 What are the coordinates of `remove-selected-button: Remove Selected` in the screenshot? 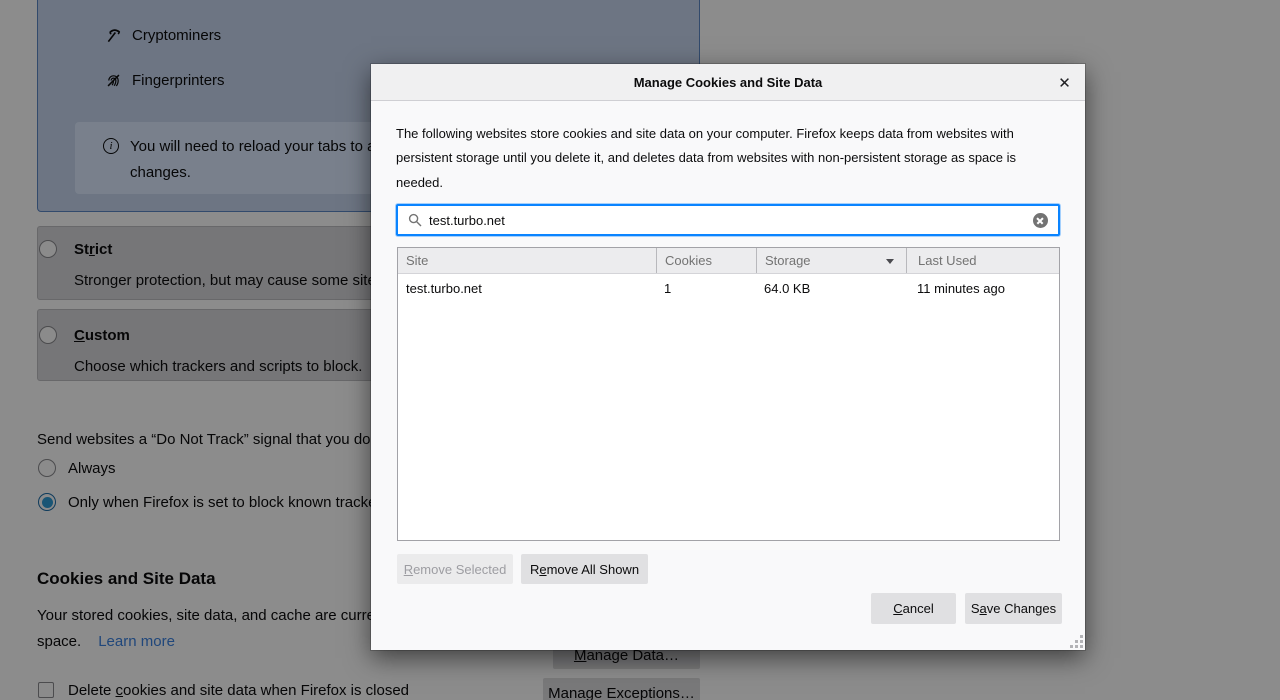 It's located at (455, 569).